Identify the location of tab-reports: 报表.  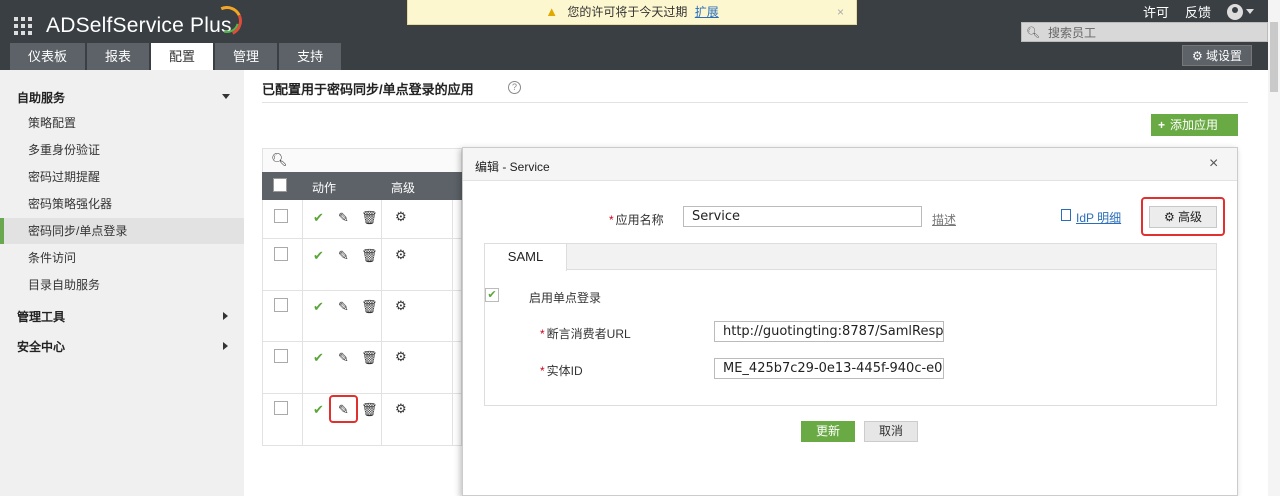
(118, 56).